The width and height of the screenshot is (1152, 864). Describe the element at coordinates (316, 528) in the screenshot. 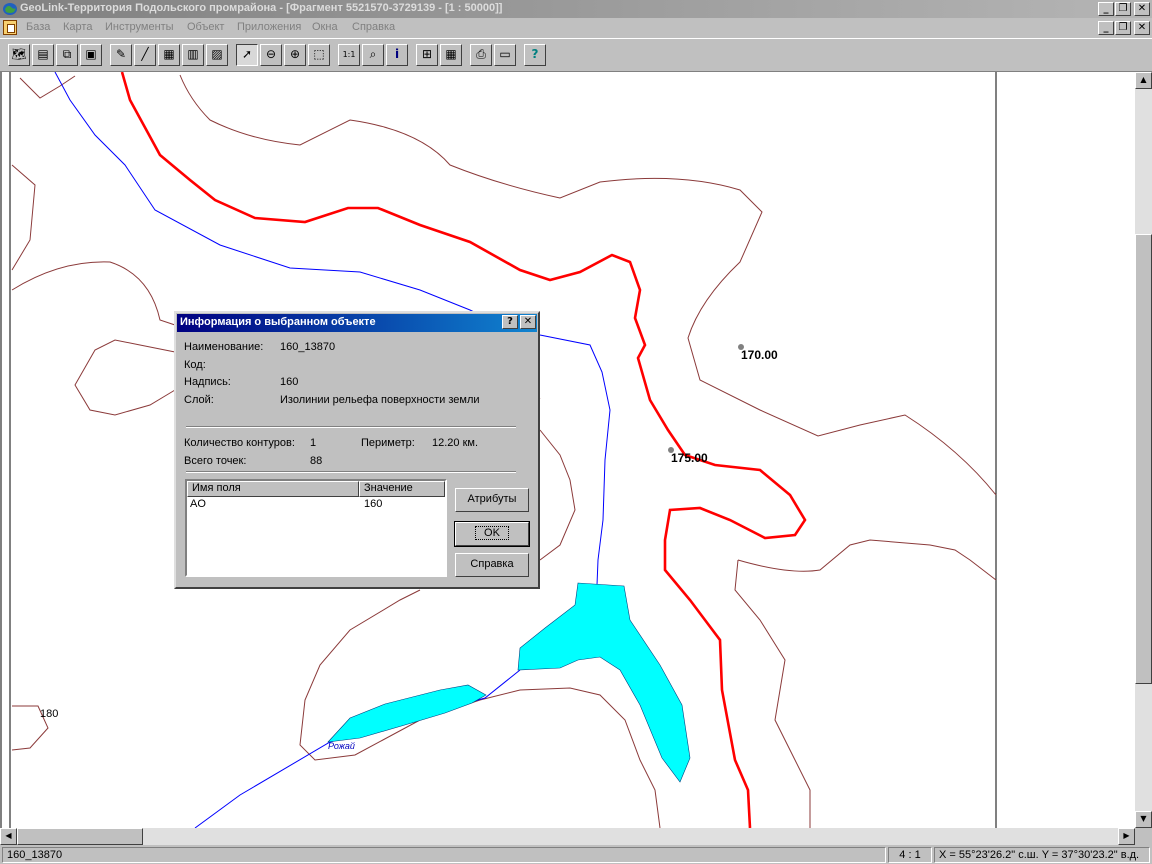

I see `attribute-list: Имя поля Значение AO 160` at that location.